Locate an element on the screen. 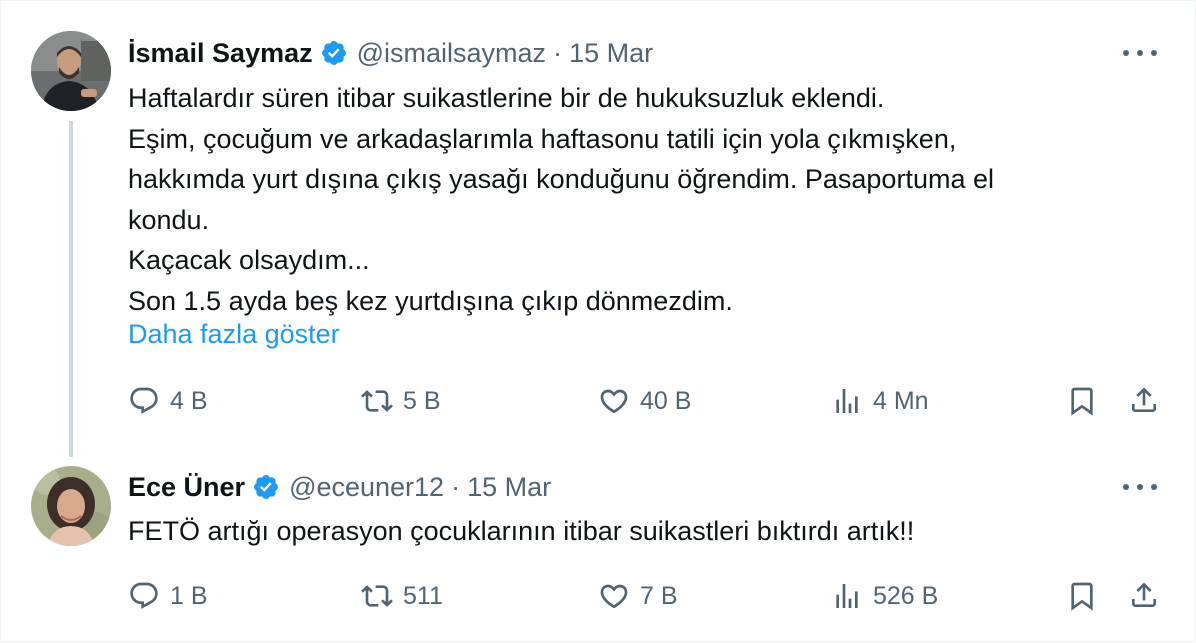 This screenshot has height=643, width=1196. views-count: 526 B is located at coordinates (906, 595).